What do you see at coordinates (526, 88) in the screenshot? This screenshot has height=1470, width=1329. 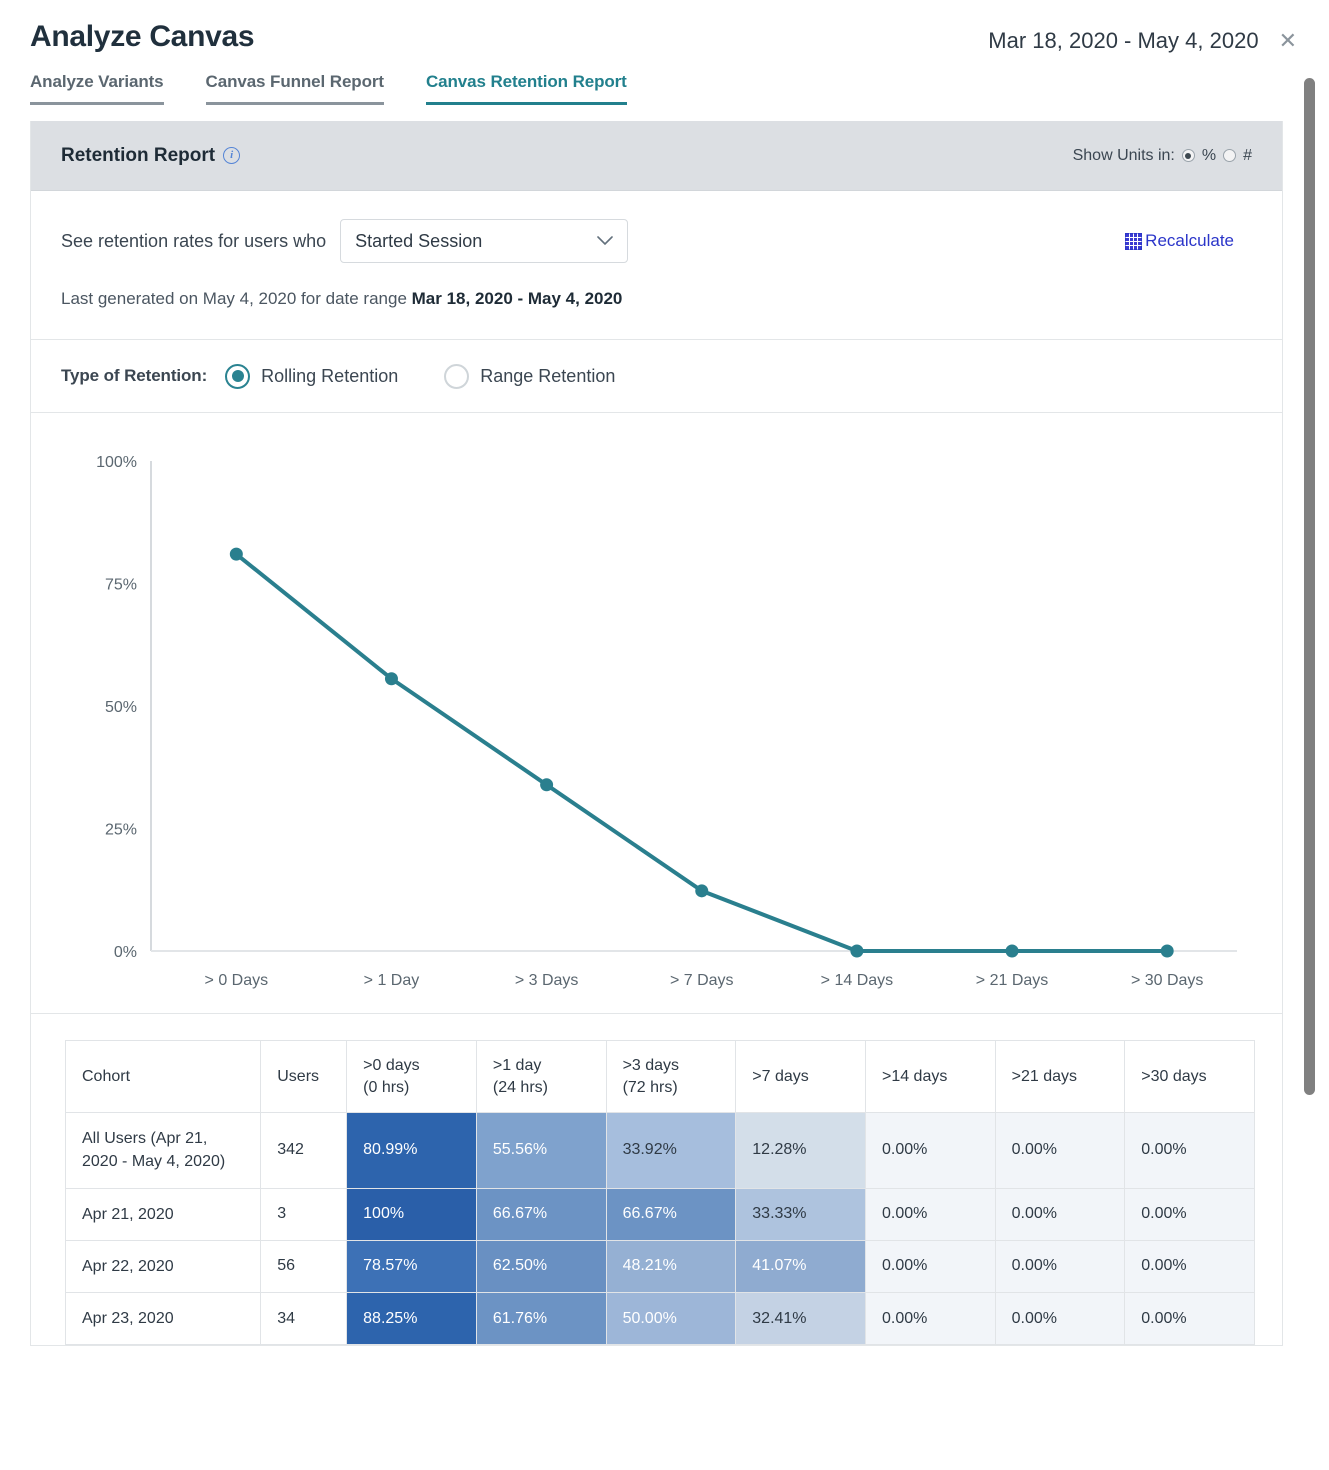 I see `tab-canvas-retention-report: Canvas Retention Report` at bounding box center [526, 88].